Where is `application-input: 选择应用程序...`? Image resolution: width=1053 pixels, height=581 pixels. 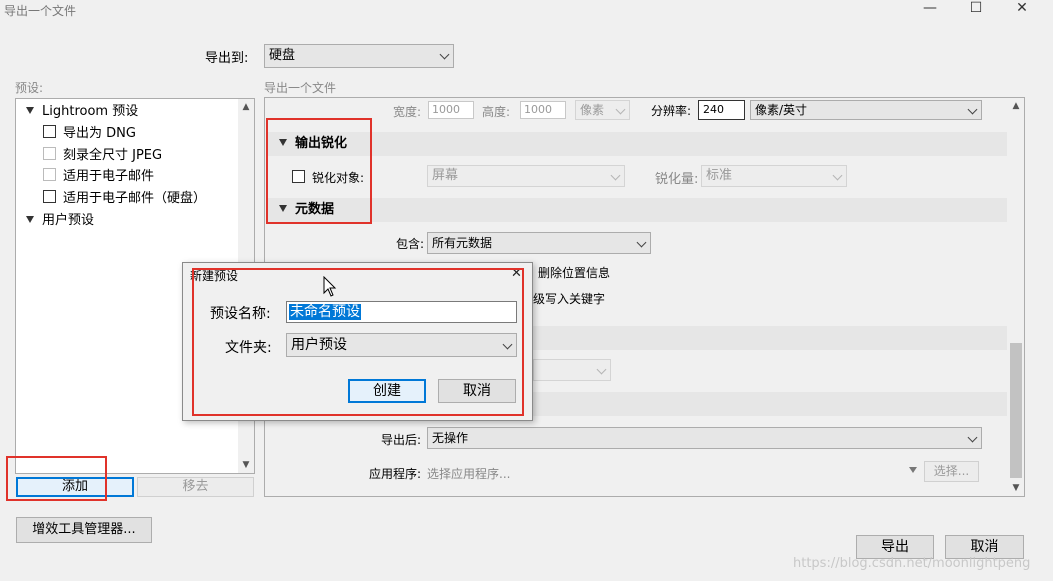
application-input: 选择应用程序... is located at coordinates (468, 473).